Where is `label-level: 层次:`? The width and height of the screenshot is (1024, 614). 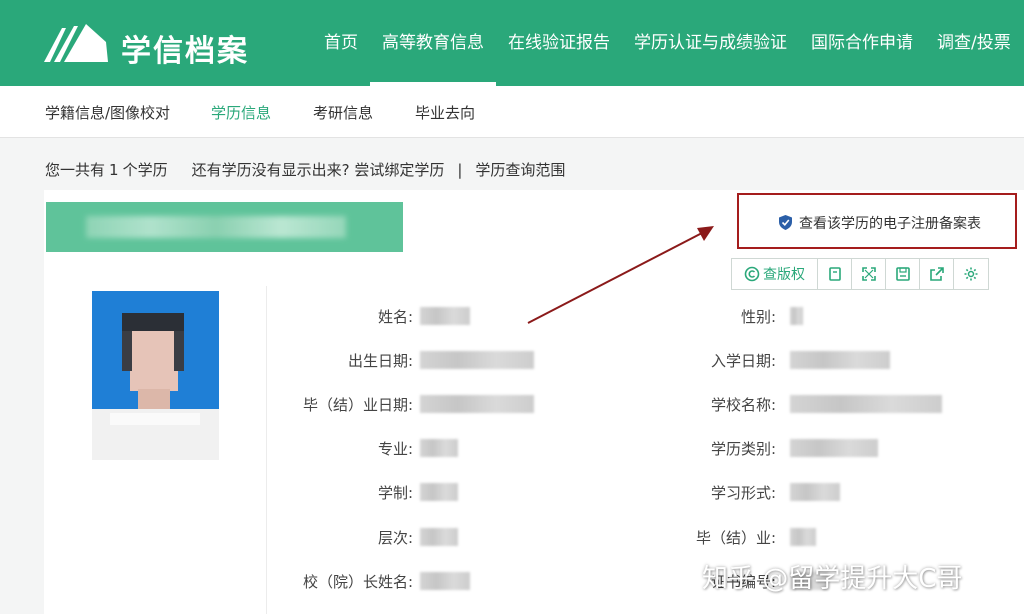
label-level: 层次: is located at coordinates (395, 538).